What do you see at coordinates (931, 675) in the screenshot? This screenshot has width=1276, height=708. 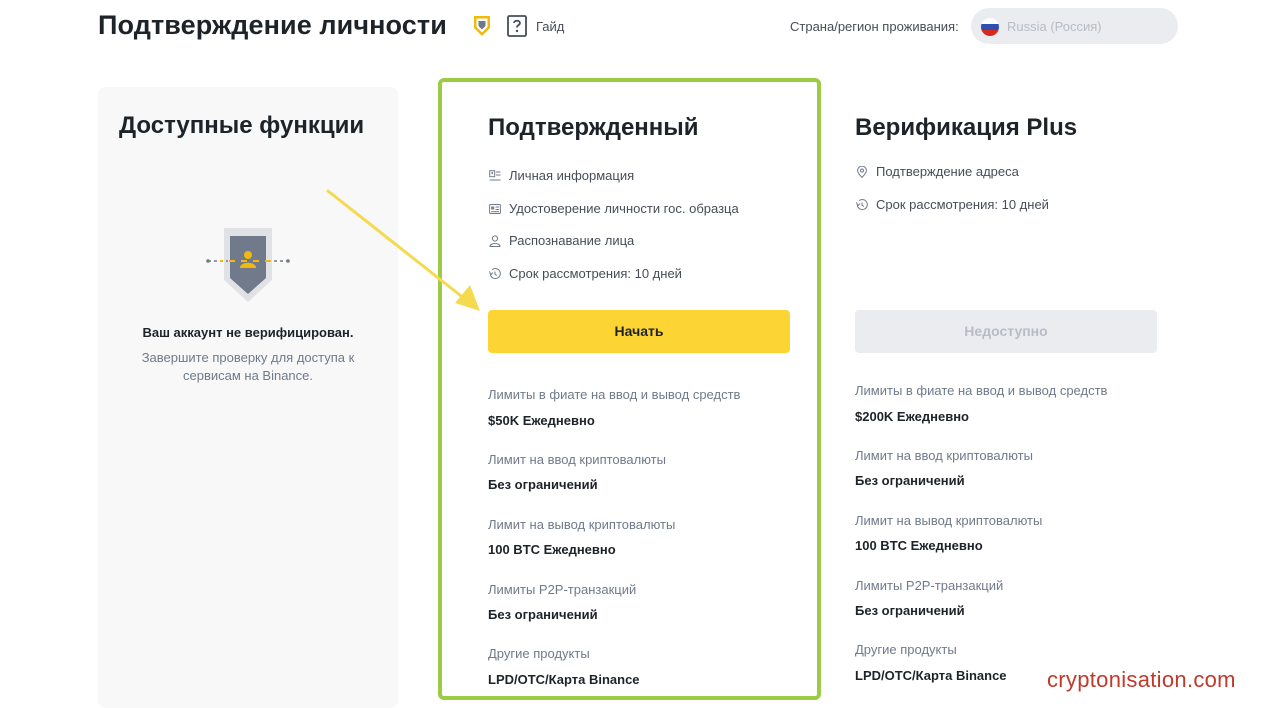 I see `plus-limit-value: LPD/OTC/Карта Binance` at bounding box center [931, 675].